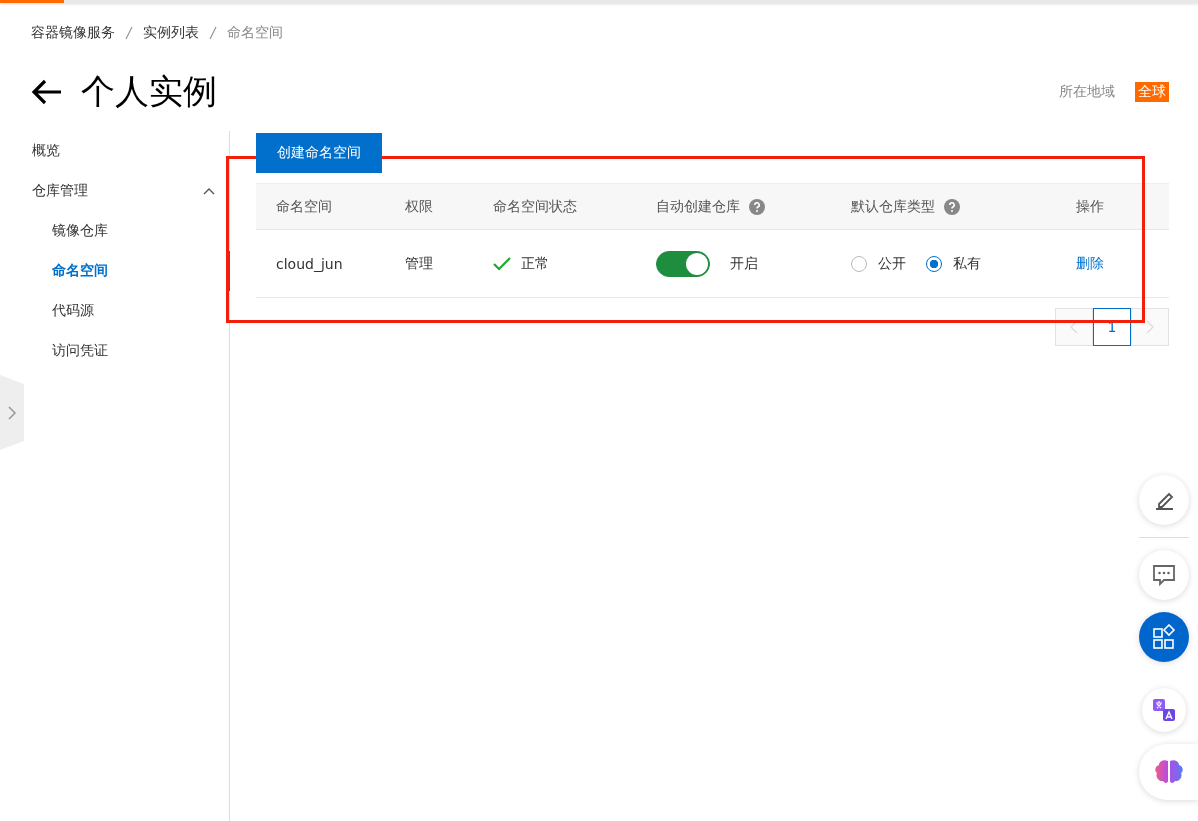 Image resolution: width=1198 pixels, height=821 pixels. Describe the element at coordinates (114, 311) in the screenshot. I see `sidebar-item: 代码源` at that location.